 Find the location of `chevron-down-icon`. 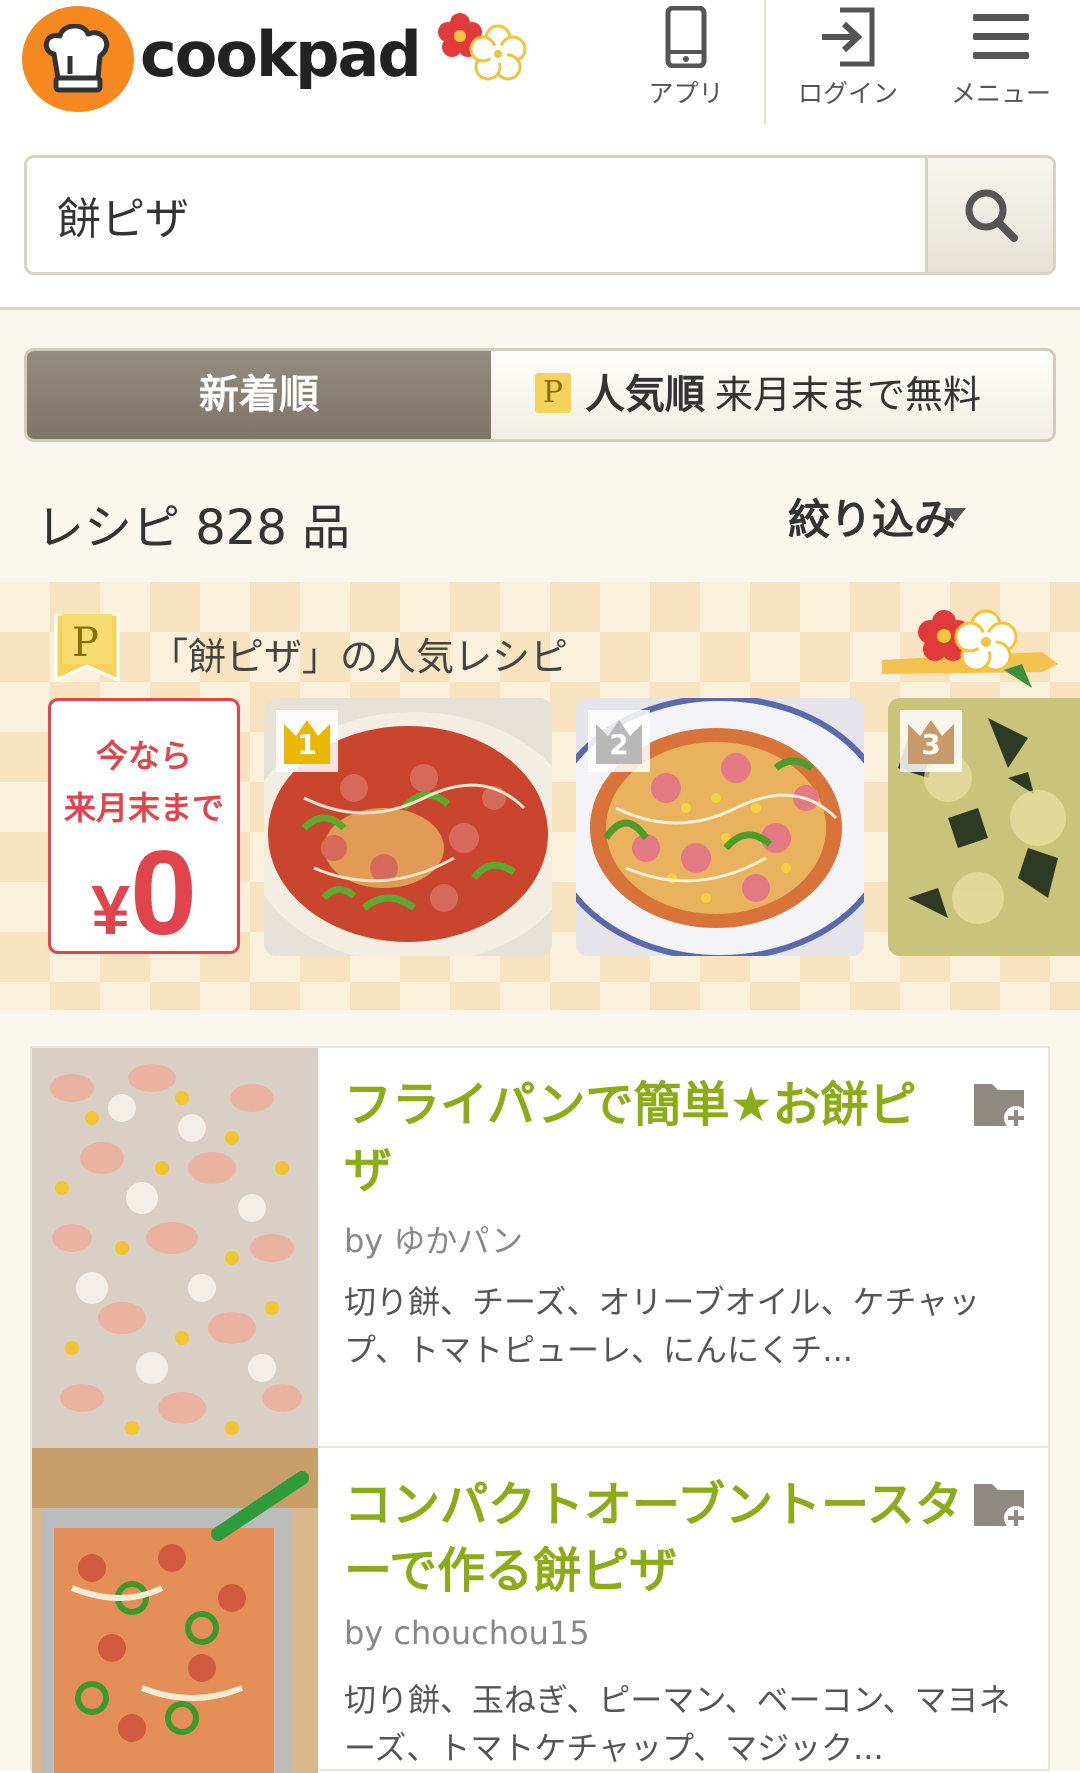

chevron-down-icon is located at coordinates (955, 515).